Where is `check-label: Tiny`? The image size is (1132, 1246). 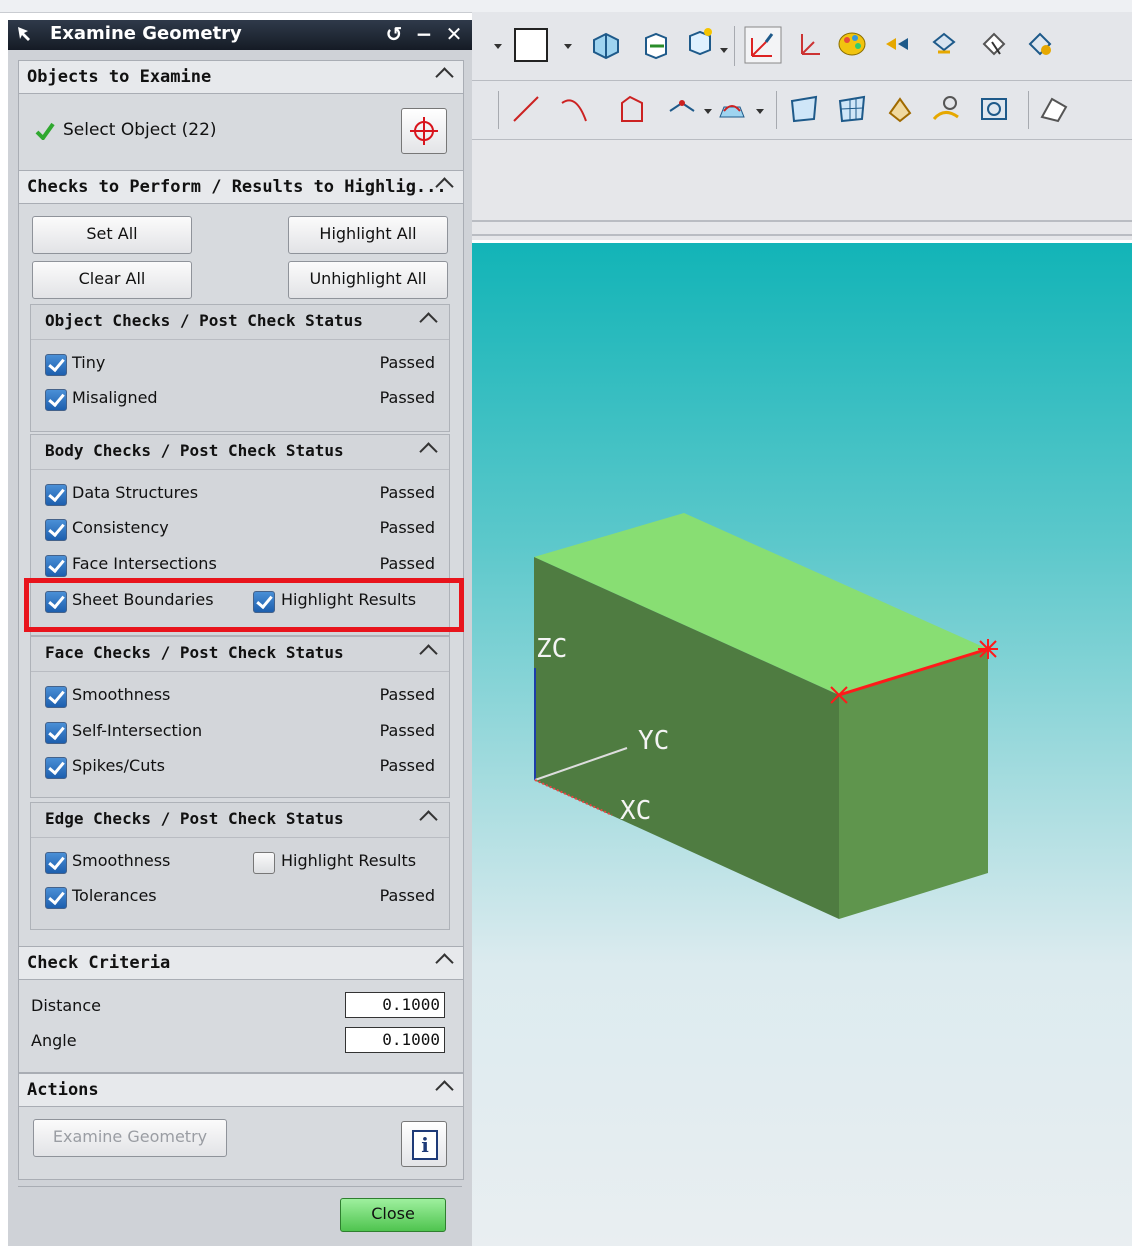
check-label: Tiny is located at coordinates (89, 362).